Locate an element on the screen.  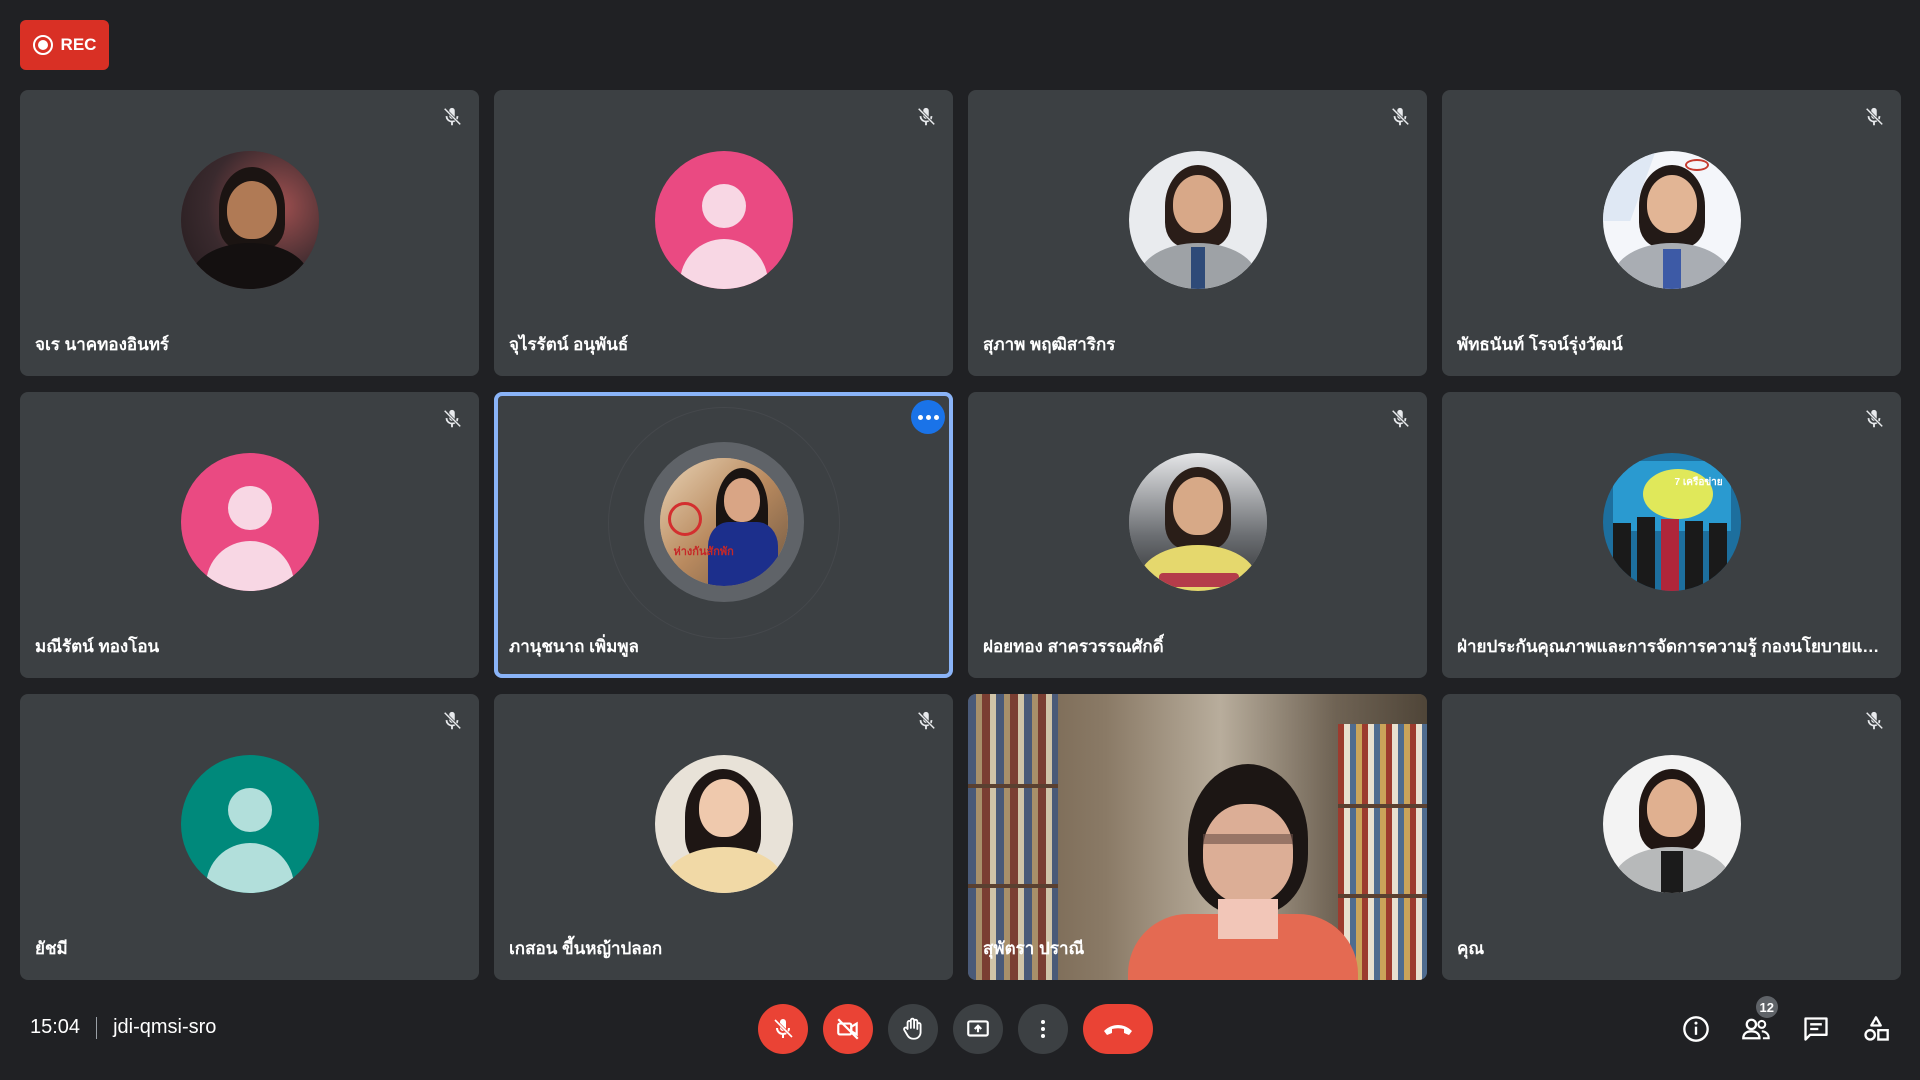
chat-button is located at coordinates (1816, 1029).